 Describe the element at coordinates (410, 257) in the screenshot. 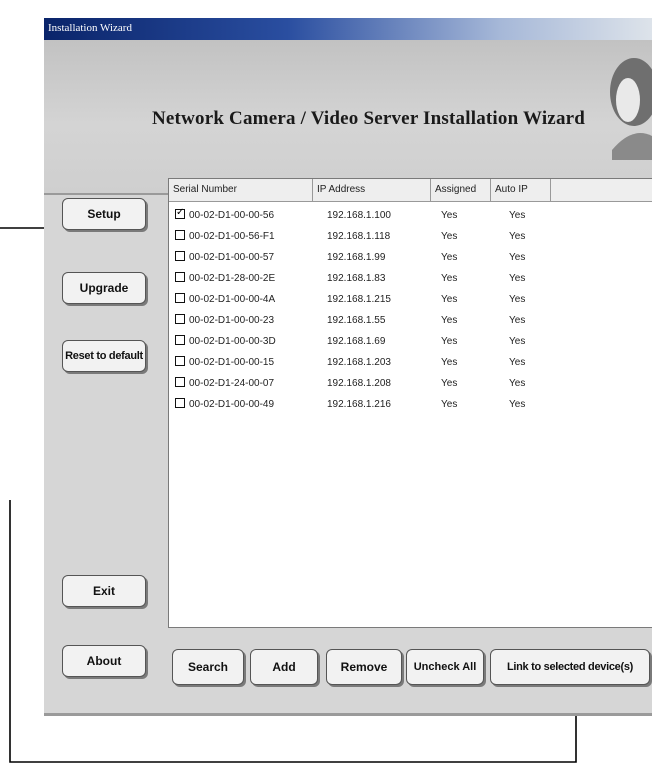

I see `table-row: 00-02-D1-00-00-57 192.168.1.99 Yes Yes` at that location.